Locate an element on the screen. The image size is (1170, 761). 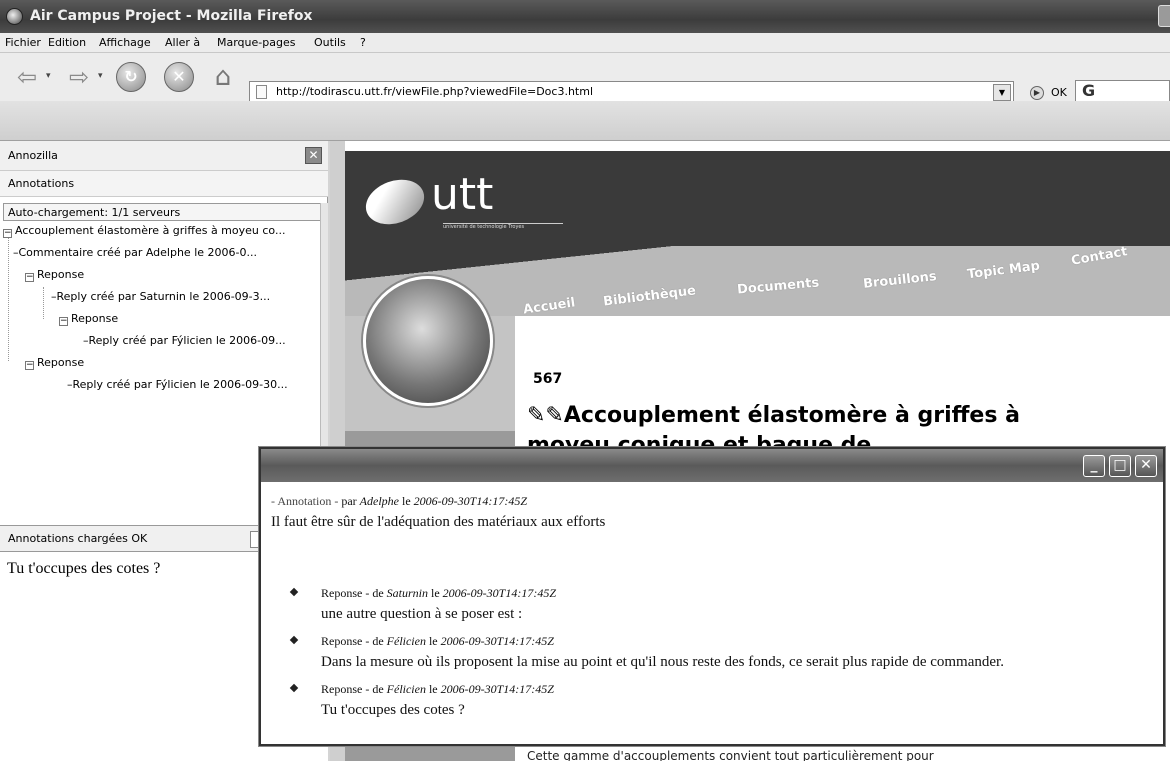
annotation-date: 2006-09-30T14:17:45Z is located at coordinates (470, 501).